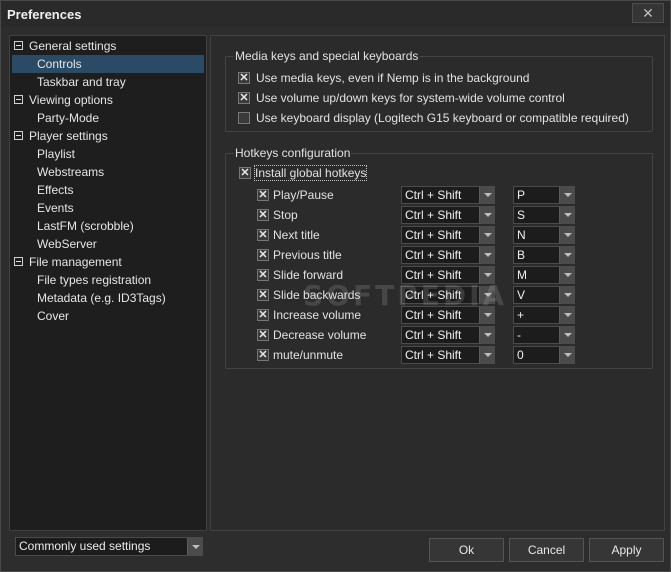 This screenshot has width=671, height=572. What do you see at coordinates (55, 190) in the screenshot?
I see `tree-item-label: Effects` at bounding box center [55, 190].